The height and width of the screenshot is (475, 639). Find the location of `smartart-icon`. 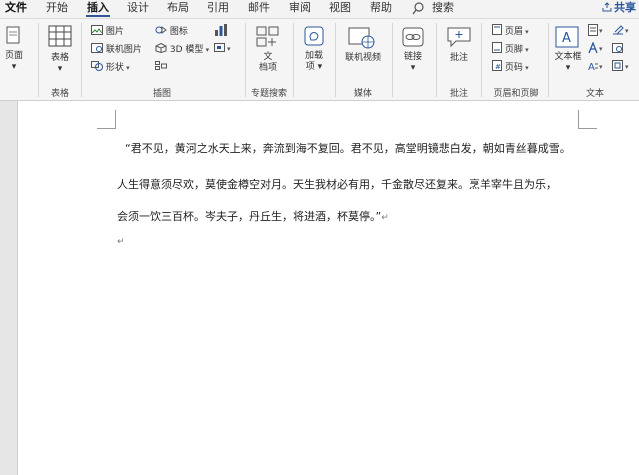

smartart-icon is located at coordinates (161, 67).